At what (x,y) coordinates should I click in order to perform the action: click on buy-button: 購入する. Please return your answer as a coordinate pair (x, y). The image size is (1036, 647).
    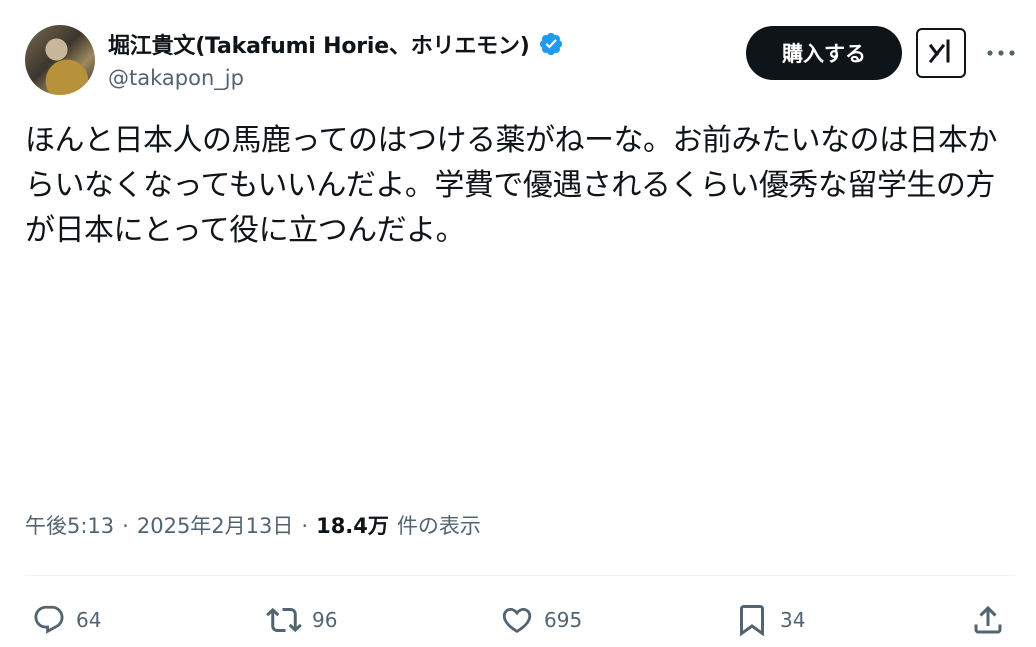
    Looking at the image, I should click on (824, 53).